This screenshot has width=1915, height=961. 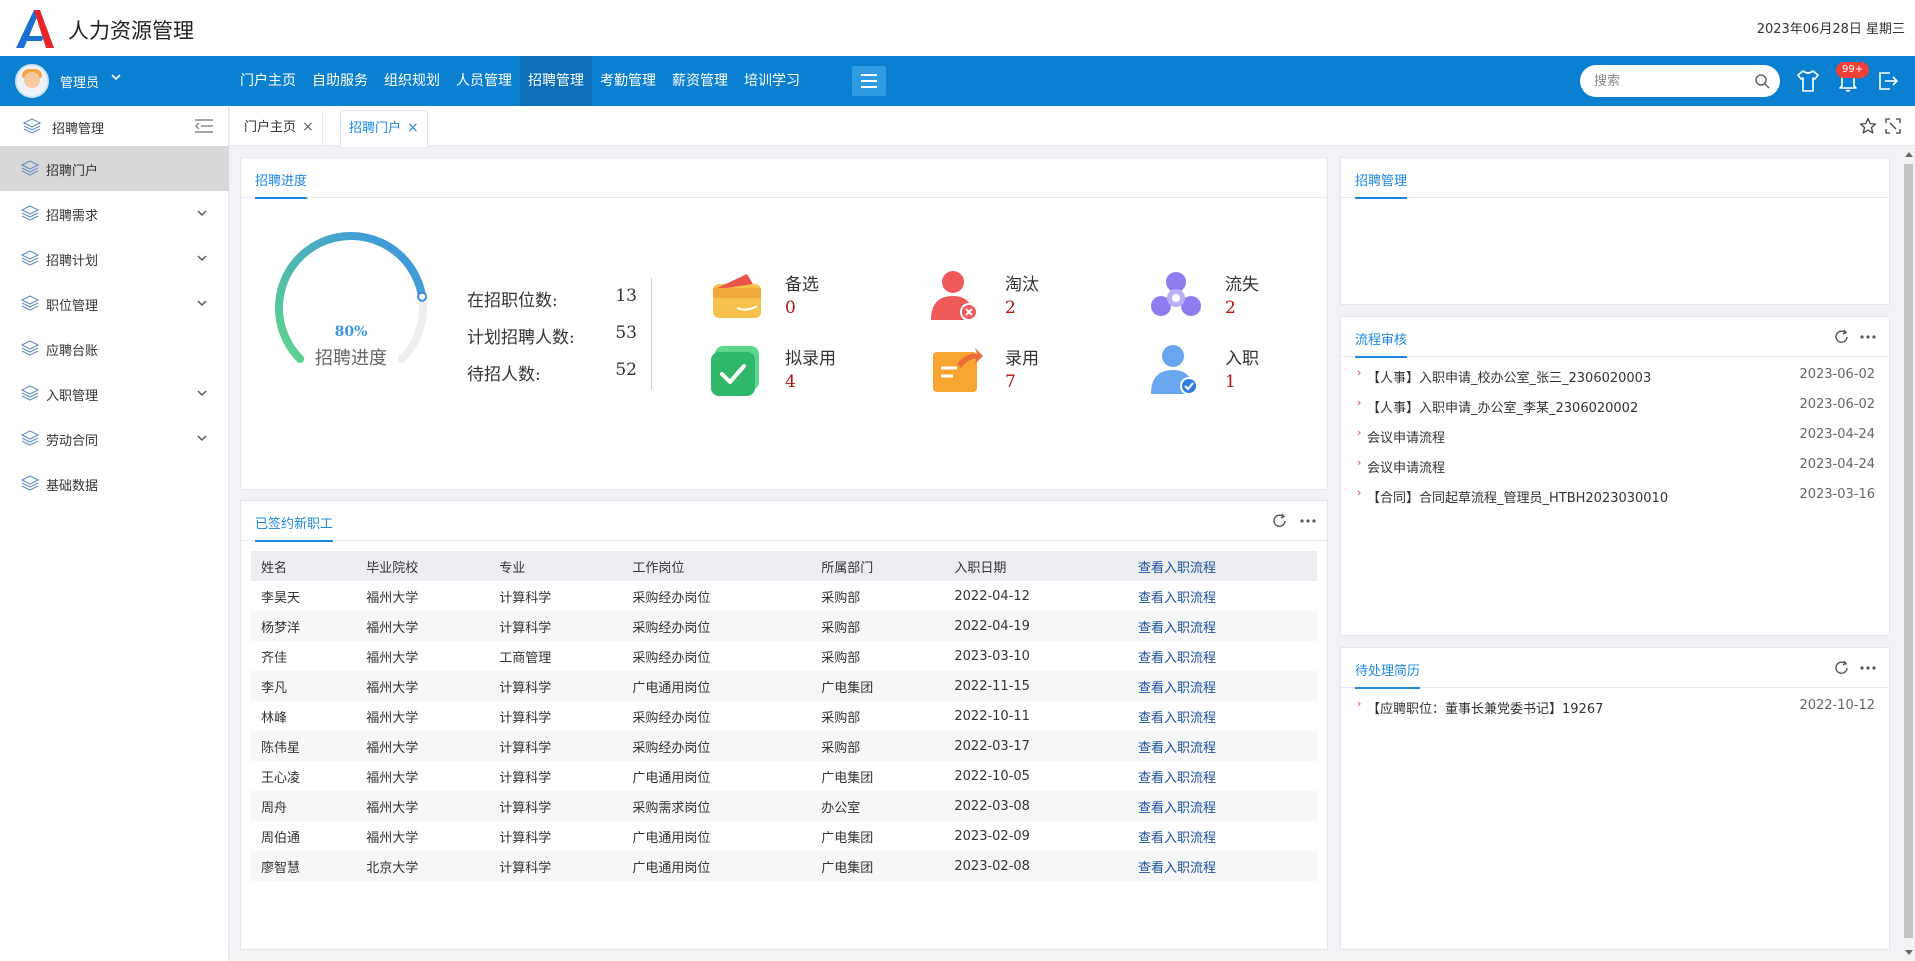 I want to click on category-lost: 流失 2, so click(x=1227, y=296).